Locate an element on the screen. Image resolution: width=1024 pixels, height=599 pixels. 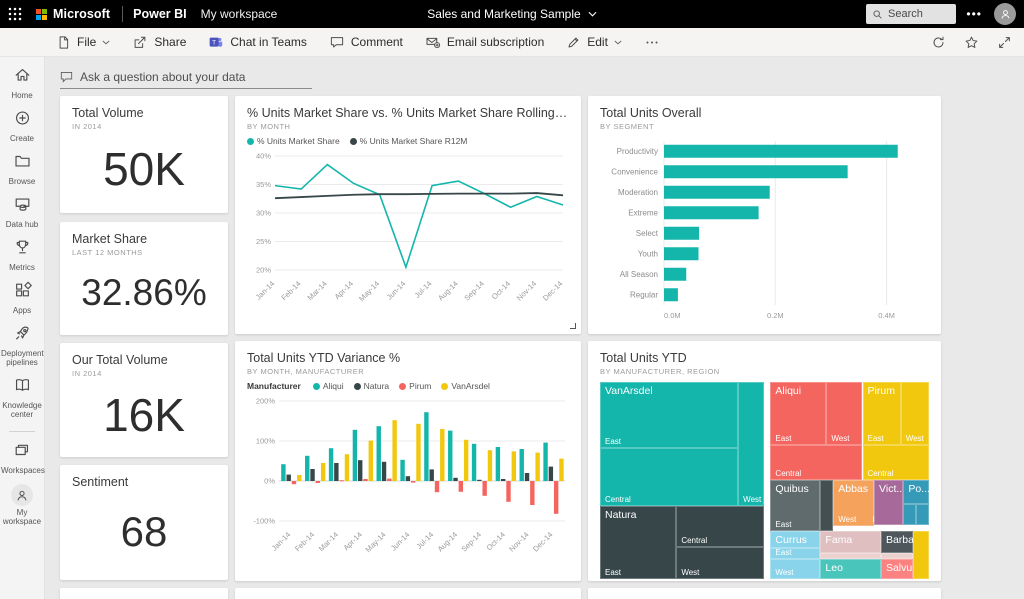
sidebar-item-create: Create is located at coordinates (22, 126).